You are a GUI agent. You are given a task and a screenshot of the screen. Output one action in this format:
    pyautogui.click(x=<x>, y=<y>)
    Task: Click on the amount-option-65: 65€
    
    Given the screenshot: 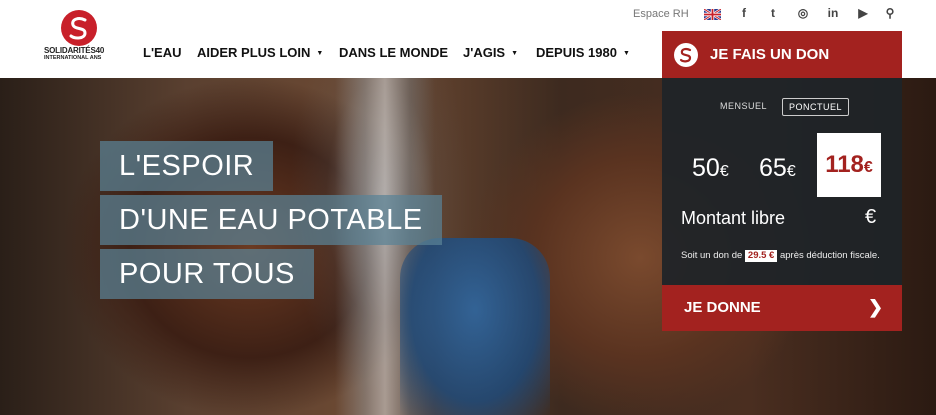 What is the action you would take?
    pyautogui.click(x=777, y=168)
    